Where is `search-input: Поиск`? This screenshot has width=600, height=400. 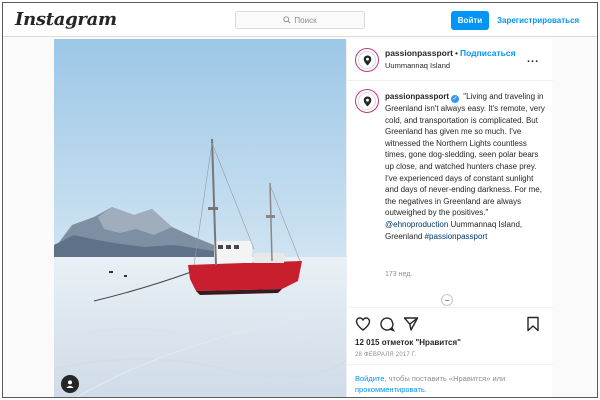
search-input: Поиск is located at coordinates (300, 20).